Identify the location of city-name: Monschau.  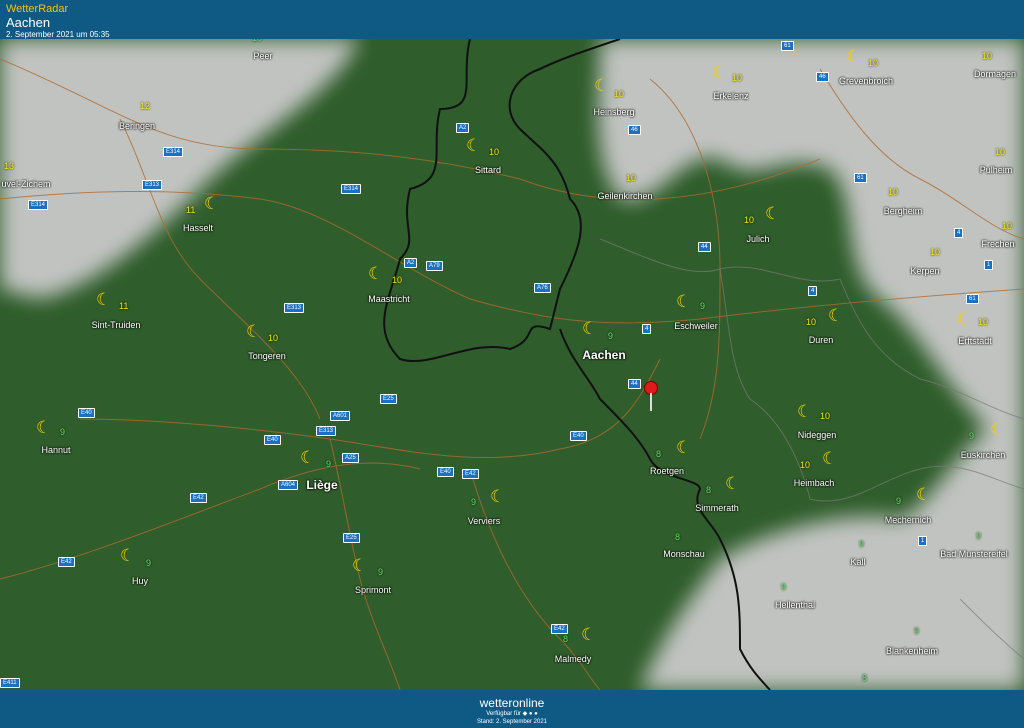
(684, 554).